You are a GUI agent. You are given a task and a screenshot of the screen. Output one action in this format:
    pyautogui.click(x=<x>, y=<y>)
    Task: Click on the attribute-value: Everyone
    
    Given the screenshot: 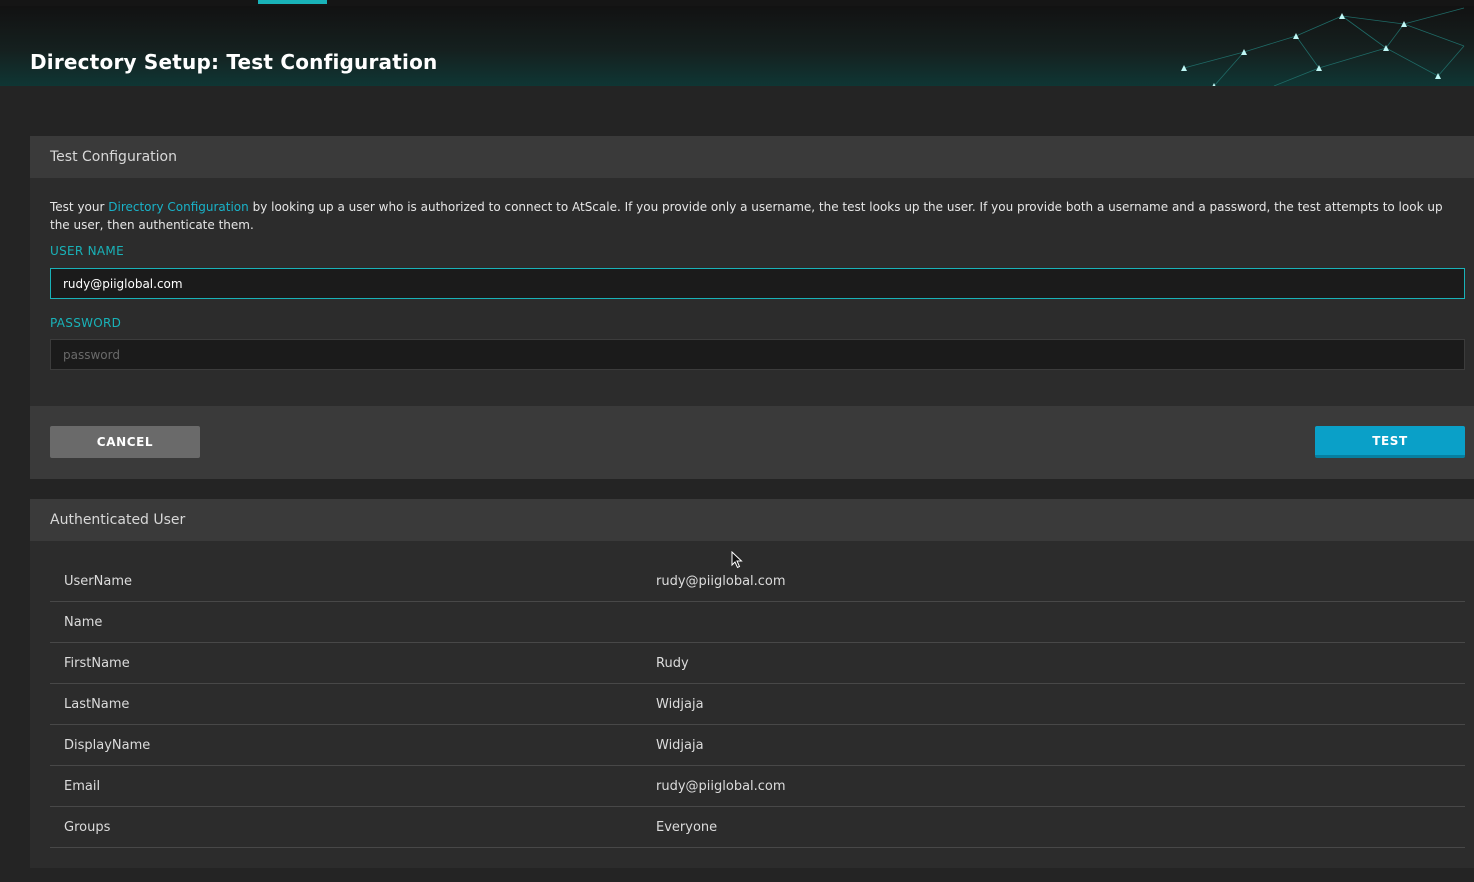 What is the action you would take?
    pyautogui.click(x=1053, y=827)
    